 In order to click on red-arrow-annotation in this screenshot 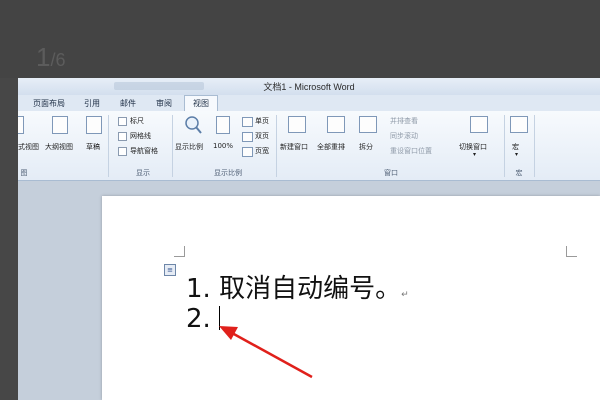, I will do `click(266, 352)`.